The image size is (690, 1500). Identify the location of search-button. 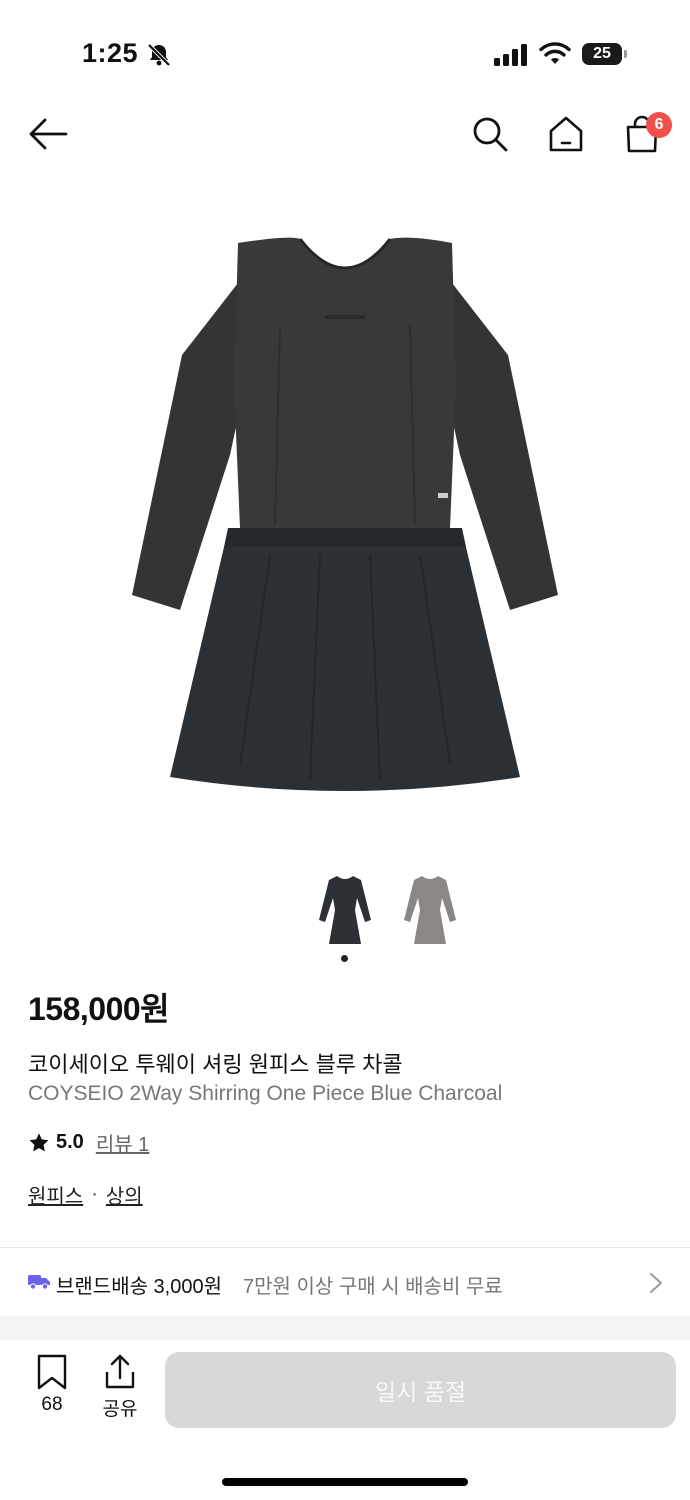
(490, 134).